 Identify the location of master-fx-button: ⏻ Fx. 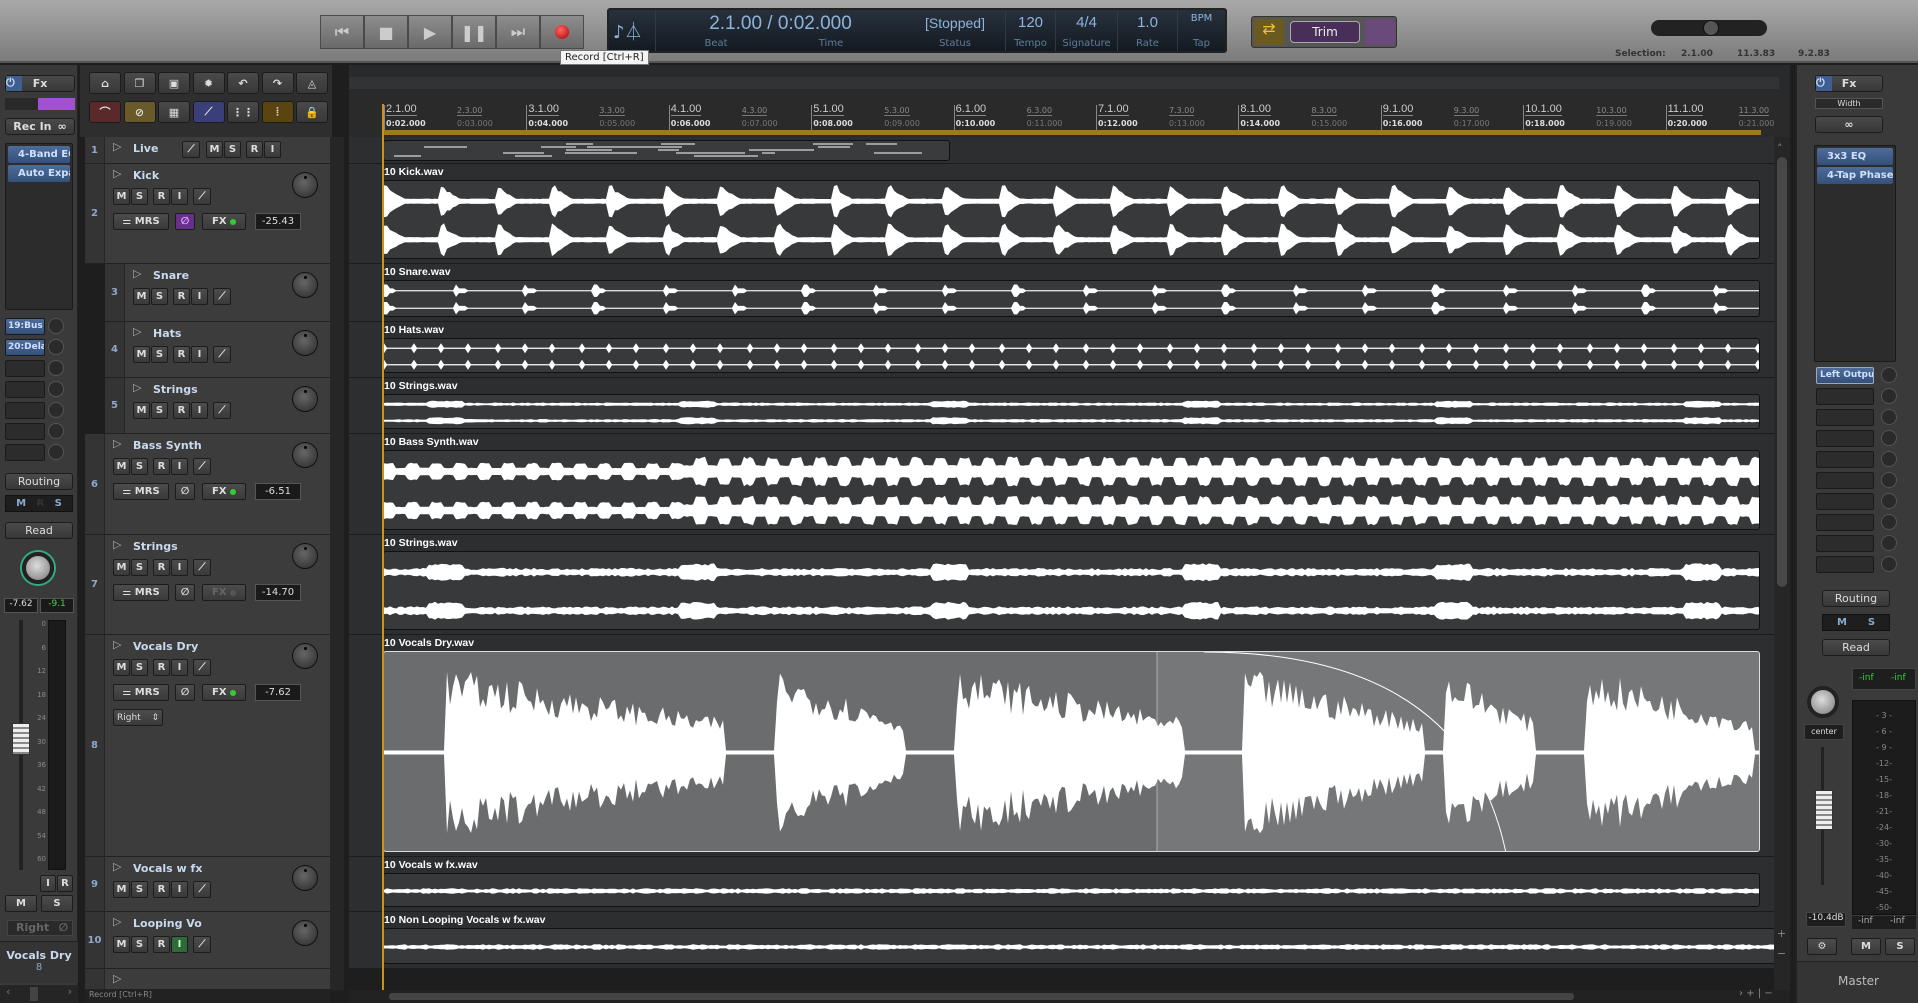
(1849, 83).